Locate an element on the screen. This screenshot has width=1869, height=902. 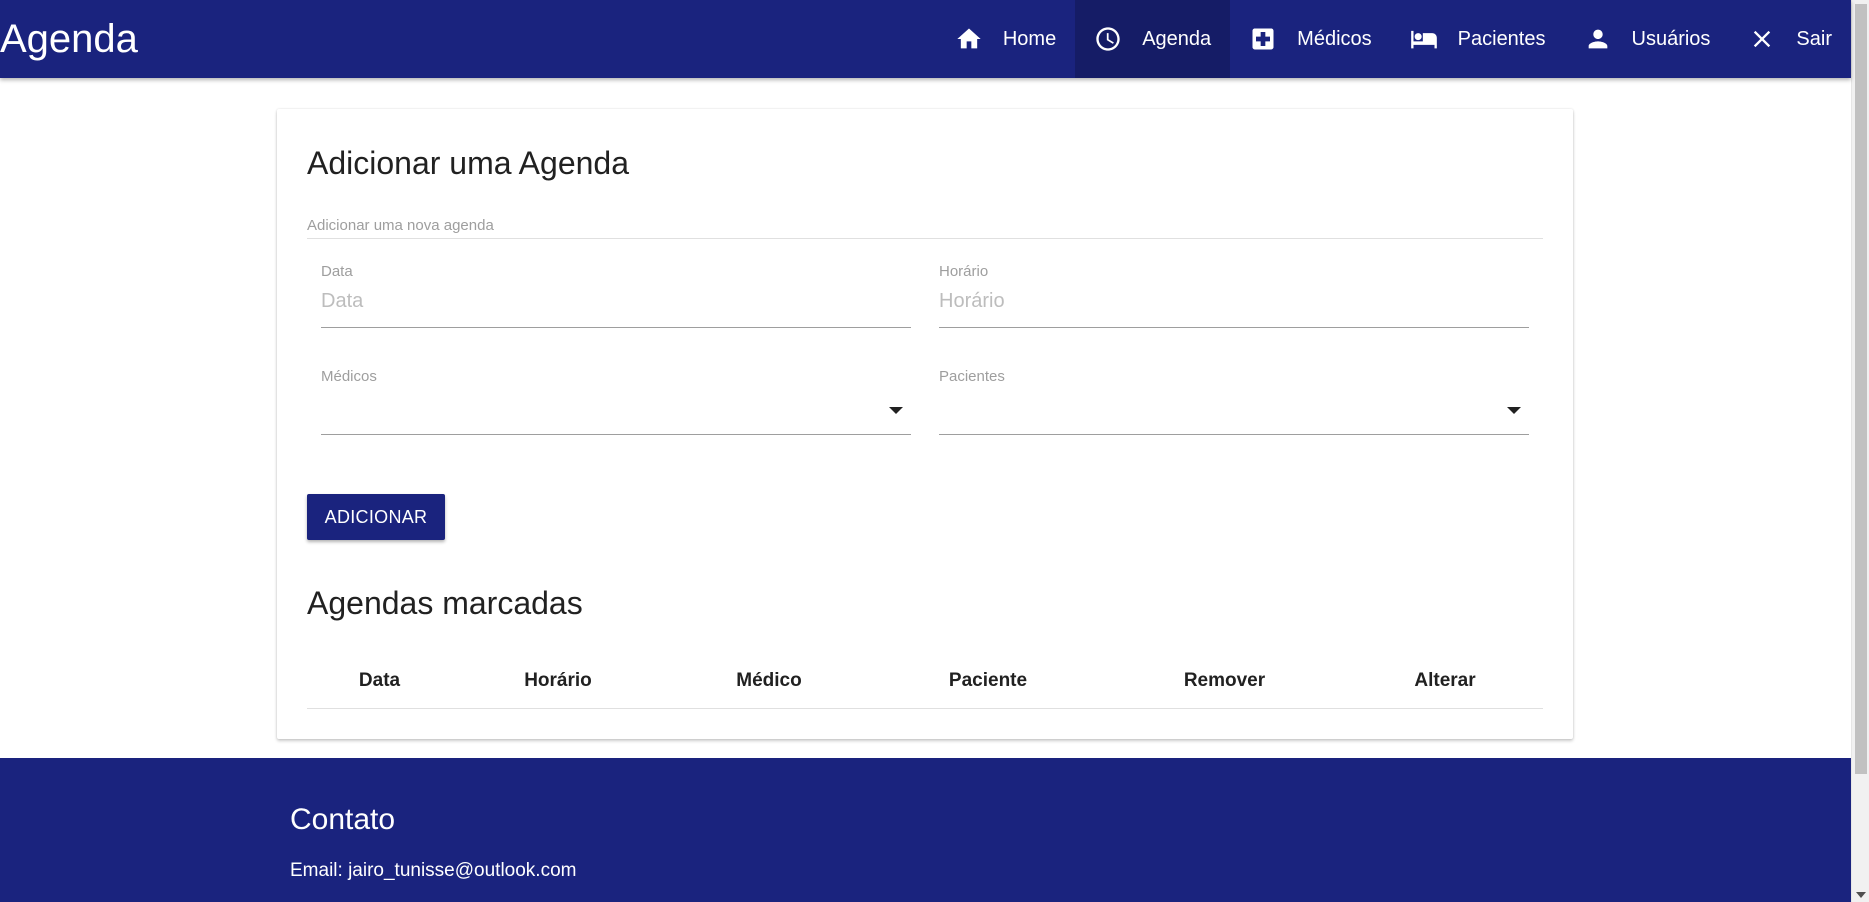
form-title: Adicionar uma Agenda is located at coordinates (468, 163).